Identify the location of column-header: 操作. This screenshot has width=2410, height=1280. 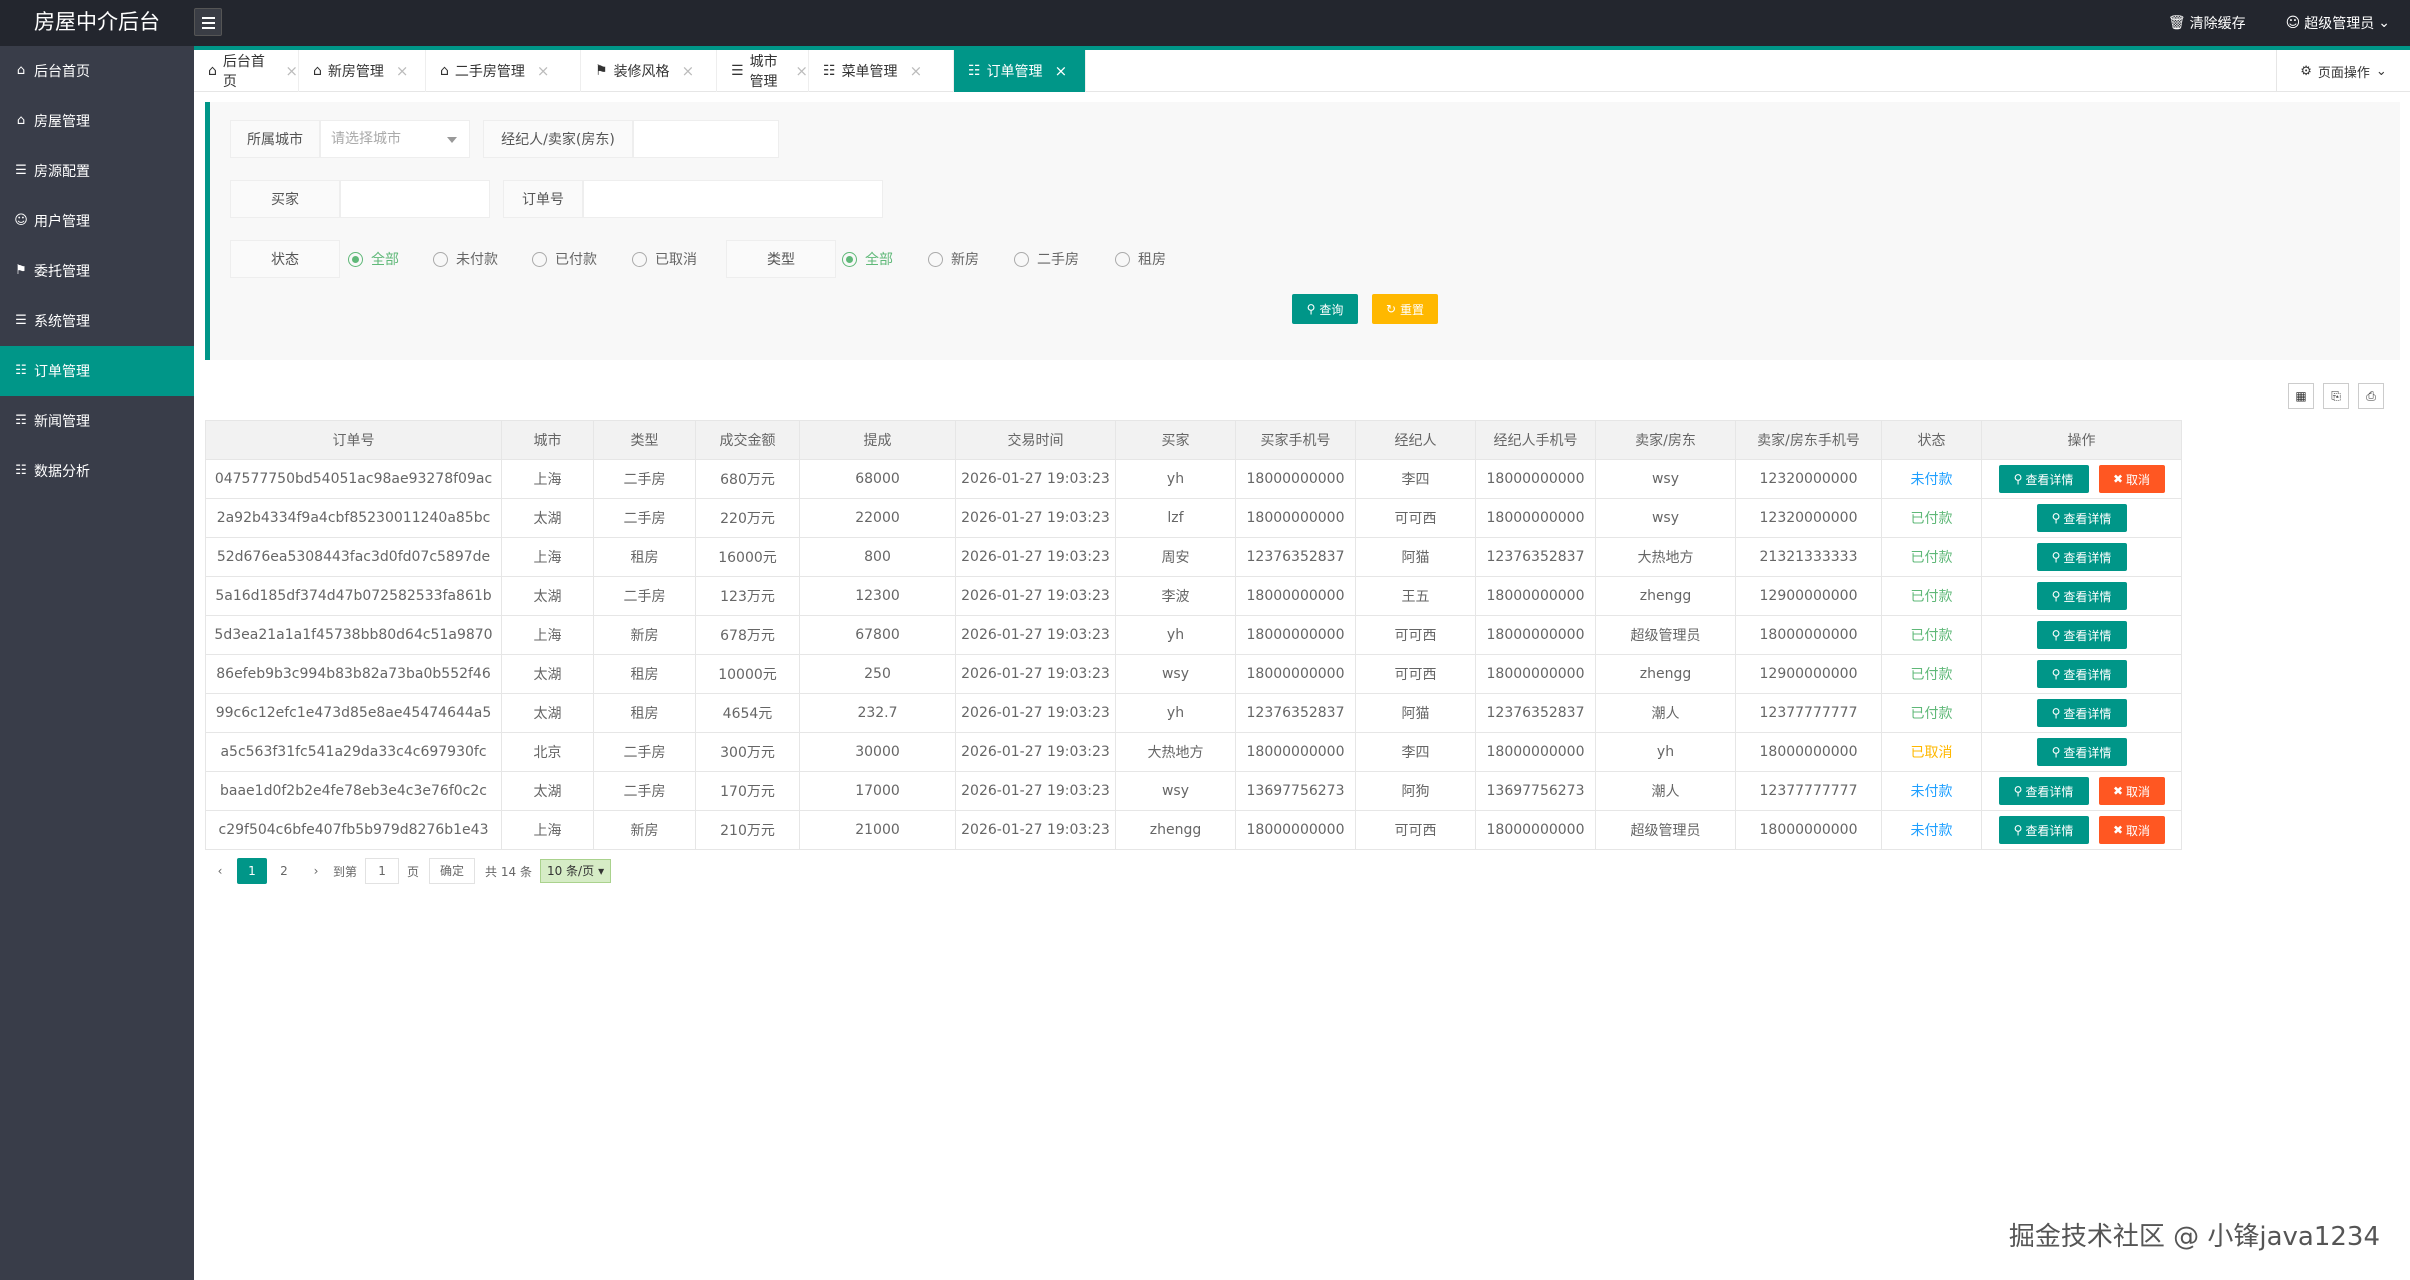
(2081, 440).